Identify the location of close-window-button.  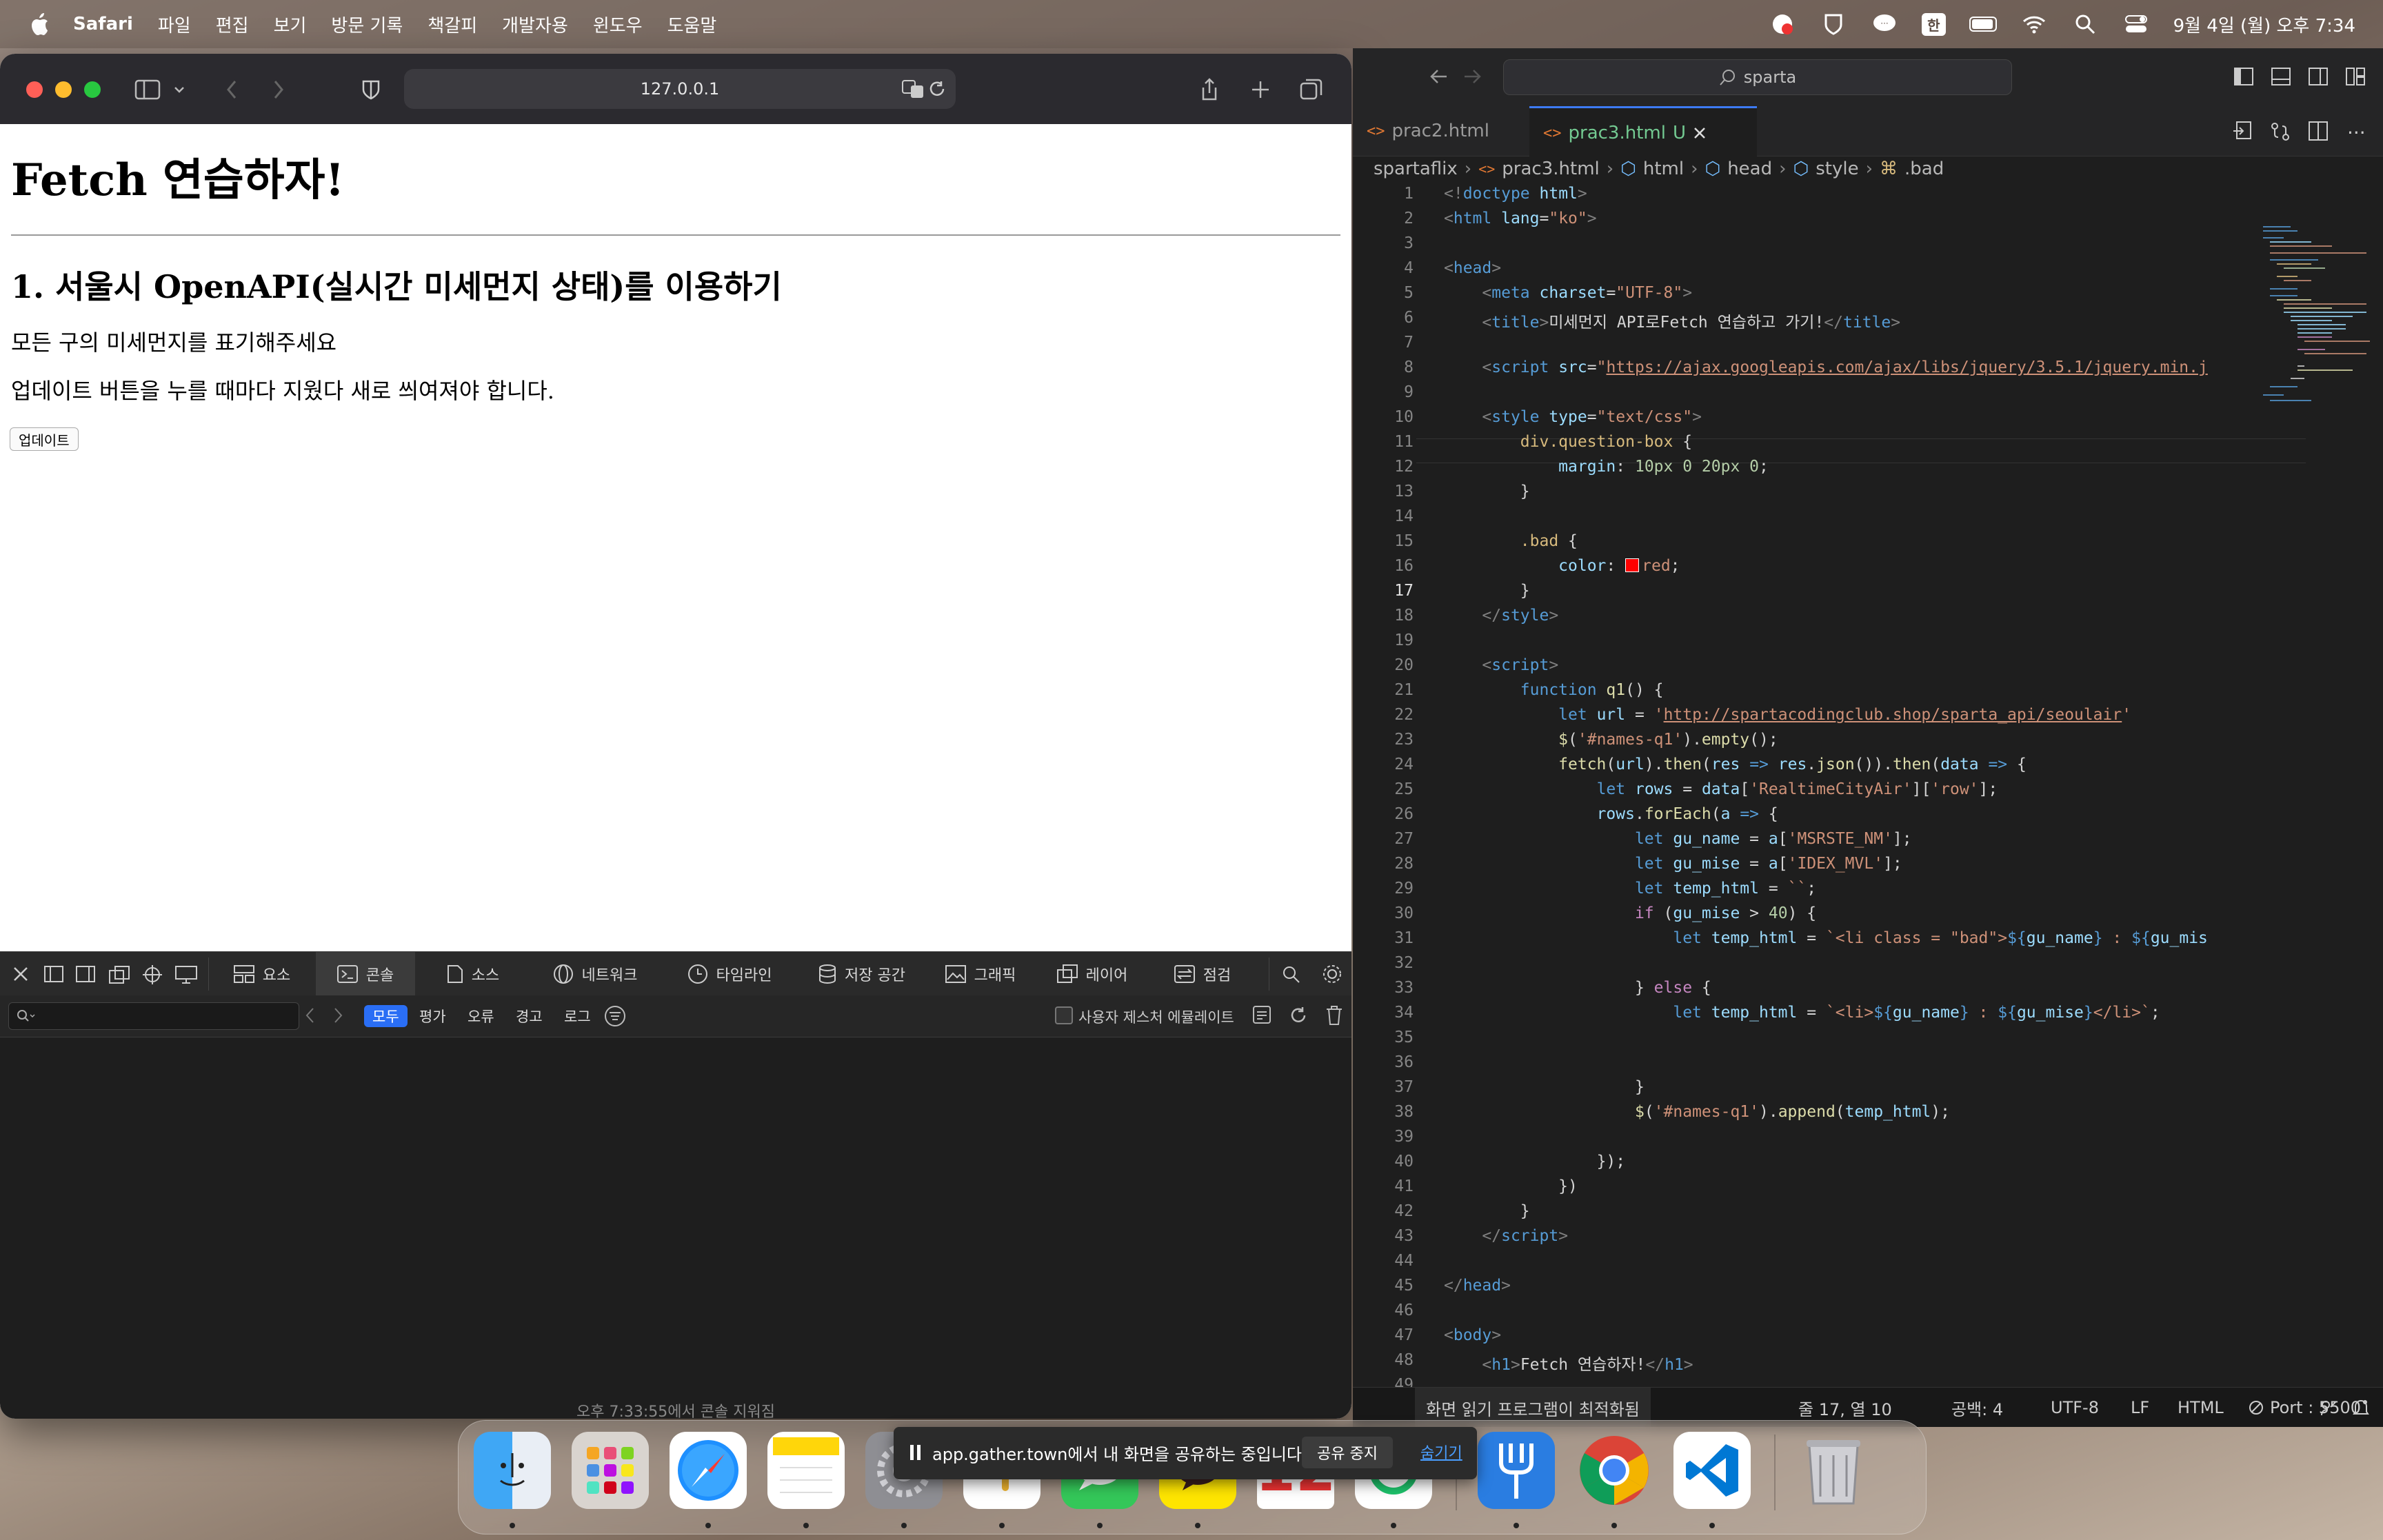
(34, 90).